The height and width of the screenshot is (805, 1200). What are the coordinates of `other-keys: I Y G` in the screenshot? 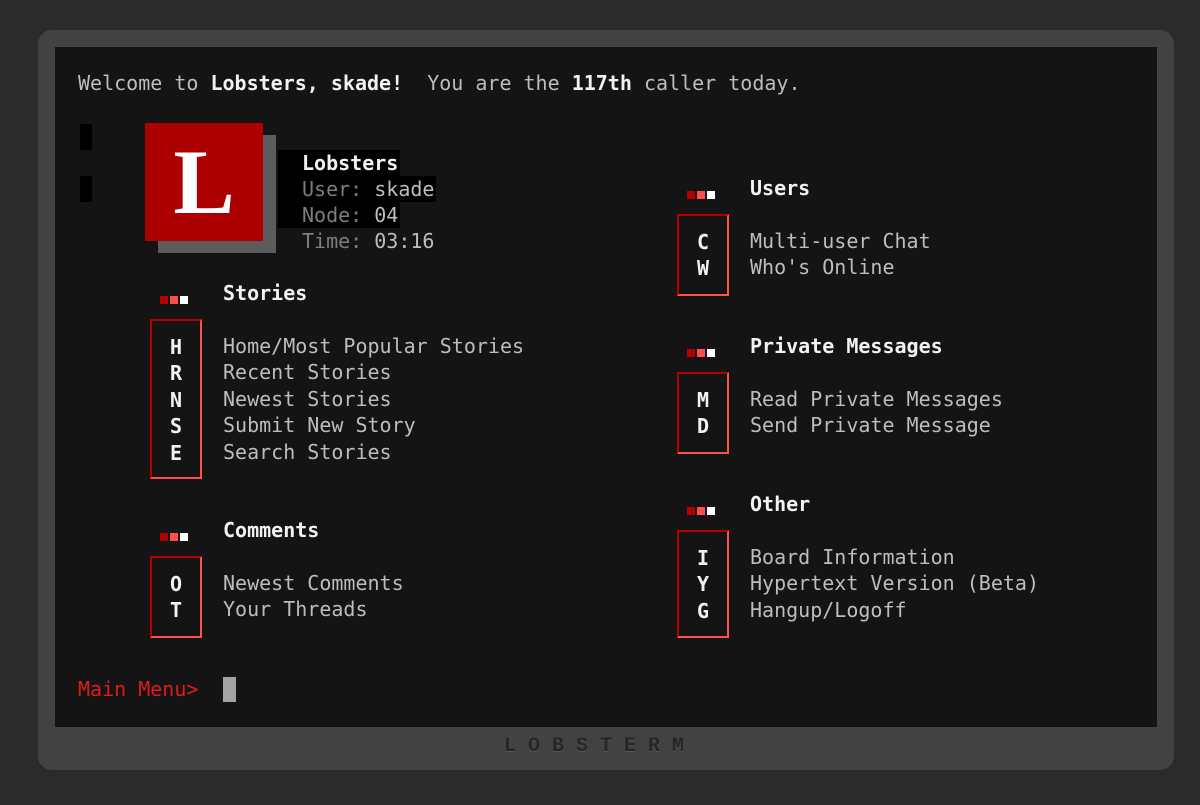 It's located at (703, 584).